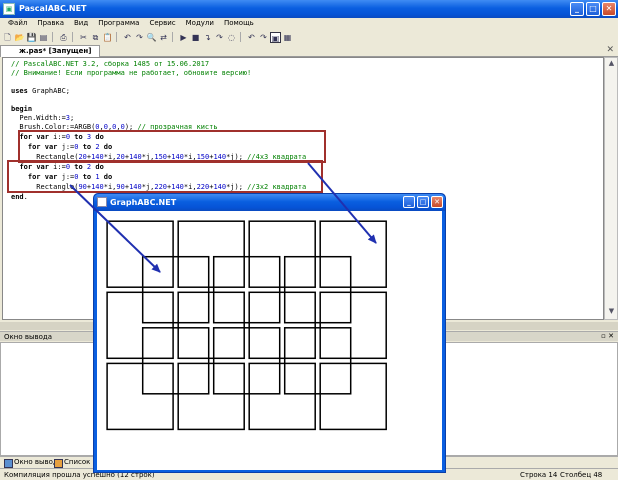 The width and height of the screenshot is (618, 480). What do you see at coordinates (581, 475) in the screenshot?
I see `status-column: Столбец 48` at bounding box center [581, 475].